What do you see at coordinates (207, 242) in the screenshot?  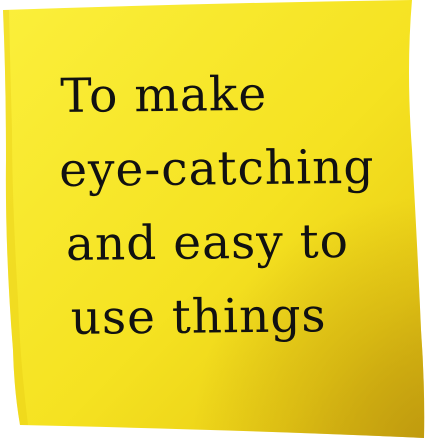 I see `note-line-3: and easy to` at bounding box center [207, 242].